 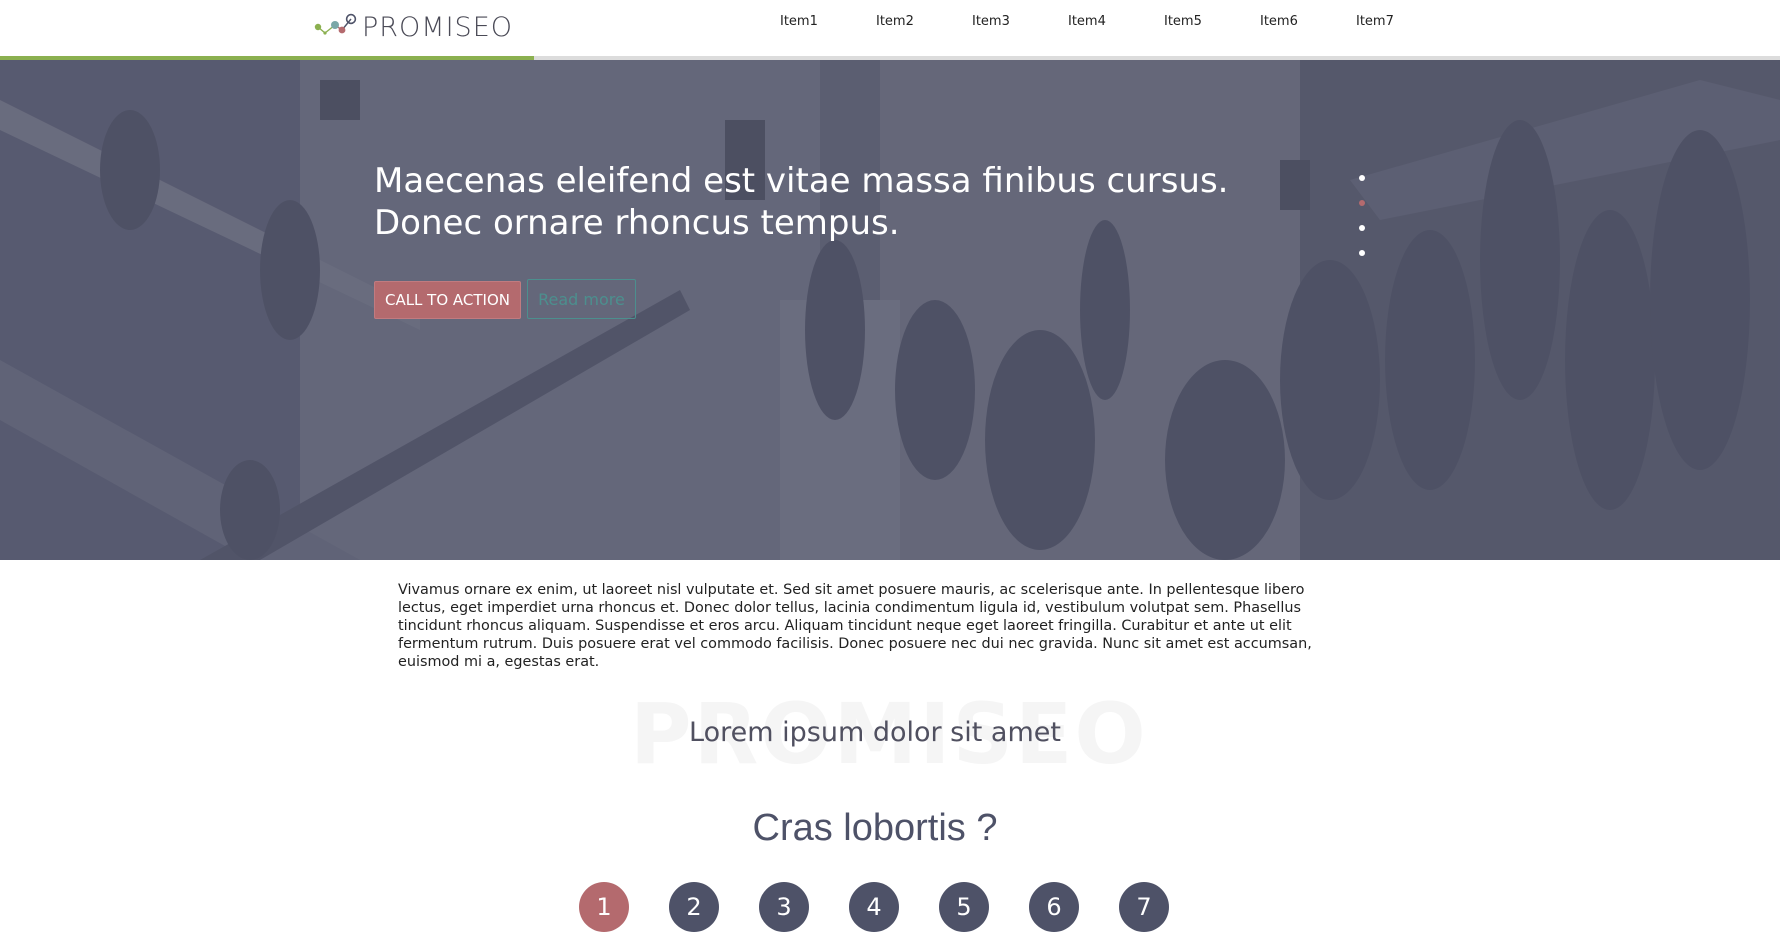 I want to click on step-selector: 1234567, so click(x=890, y=907).